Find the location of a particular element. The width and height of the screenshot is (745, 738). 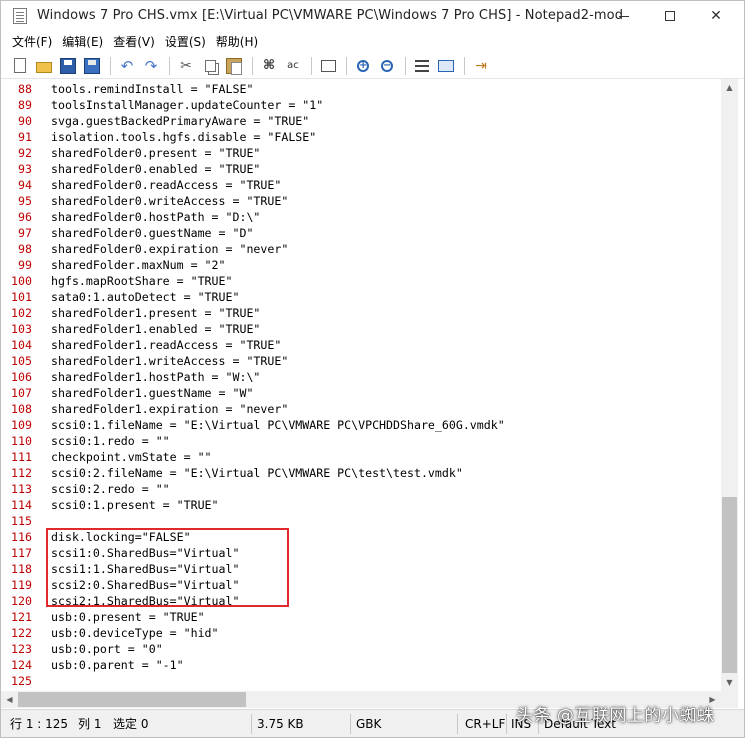

exit-door-icon: ⇥ is located at coordinates (481, 65).